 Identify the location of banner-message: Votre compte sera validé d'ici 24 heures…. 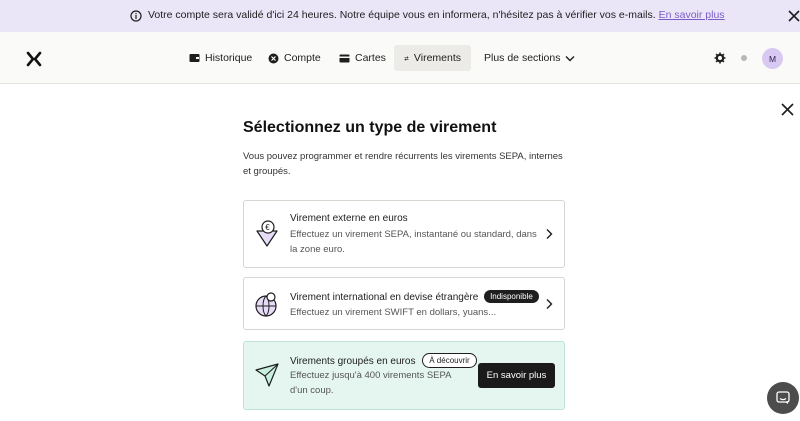
(402, 15).